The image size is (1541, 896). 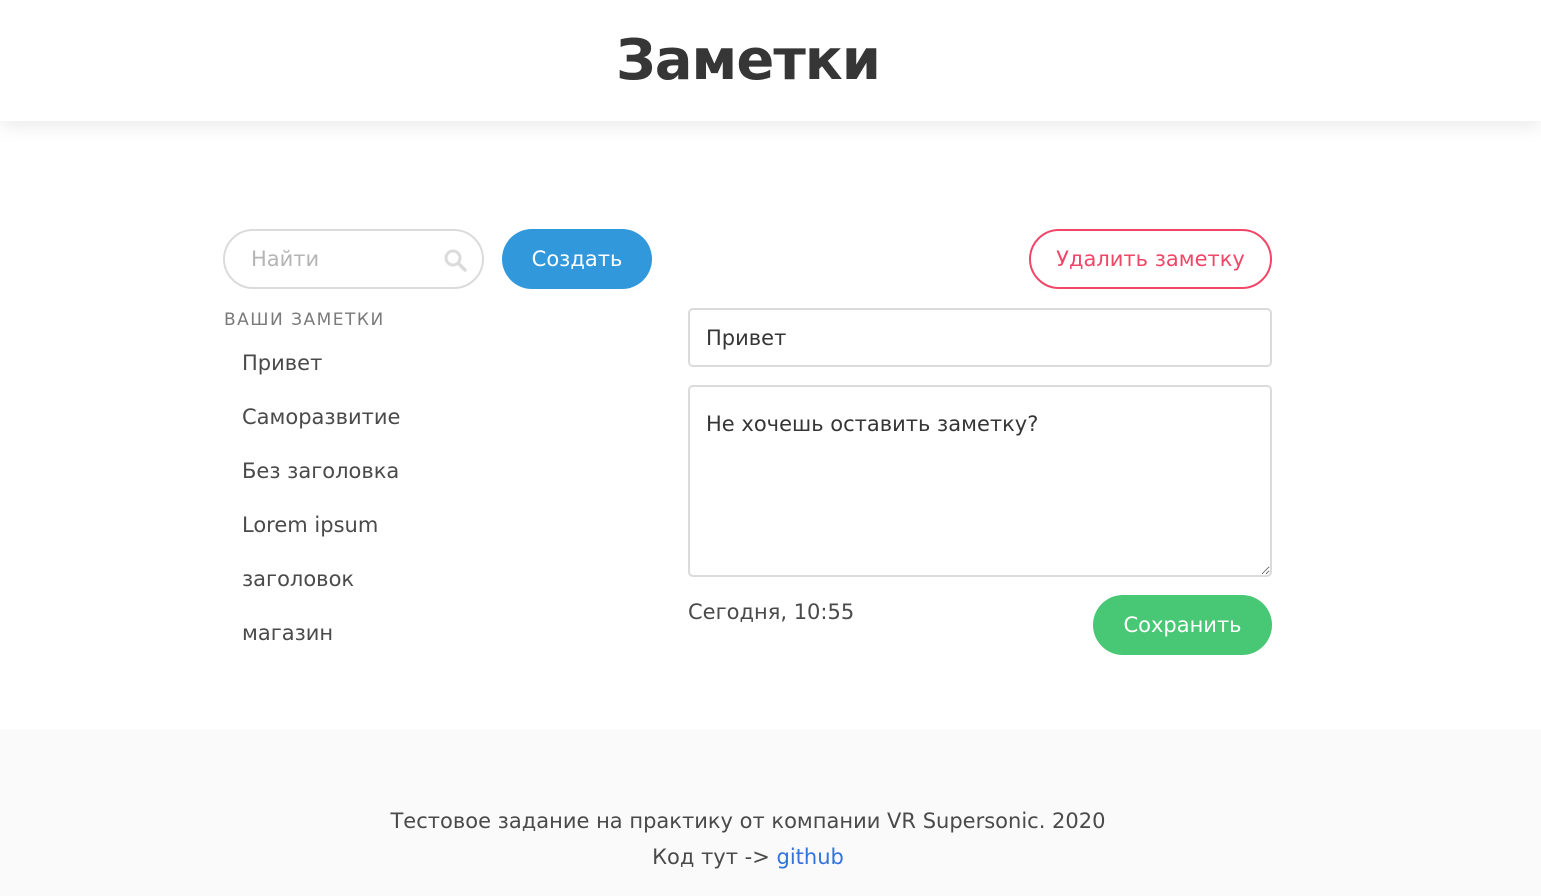 What do you see at coordinates (1182, 625) in the screenshot?
I see `save-button: Сохранить` at bounding box center [1182, 625].